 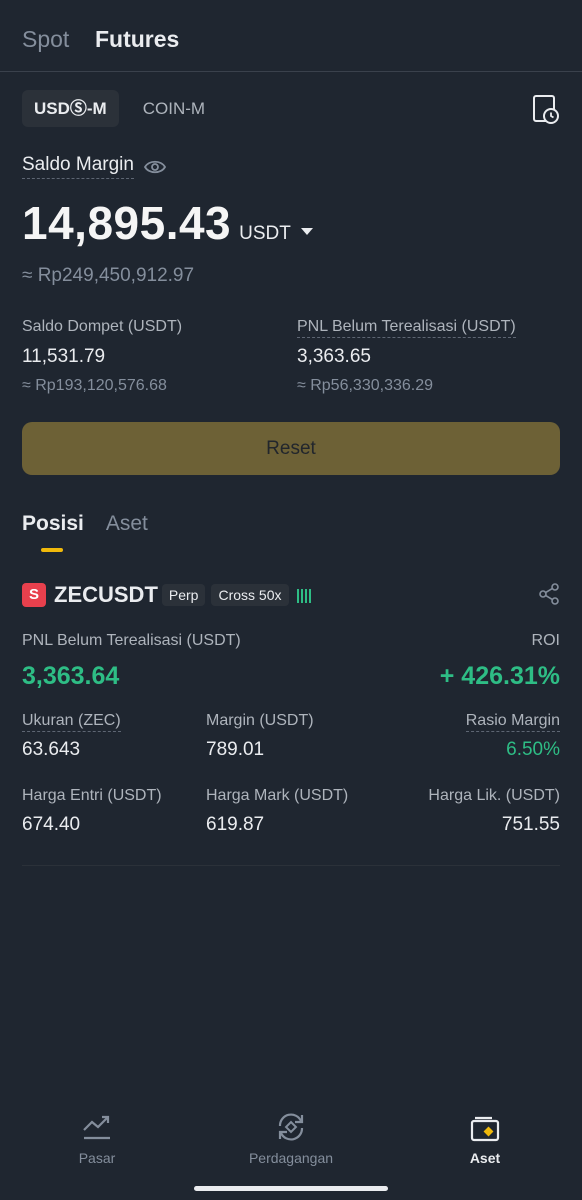 I want to click on unrealized-pnl-label: PNL Belum Terealisasi (USDT), so click(x=406, y=328).